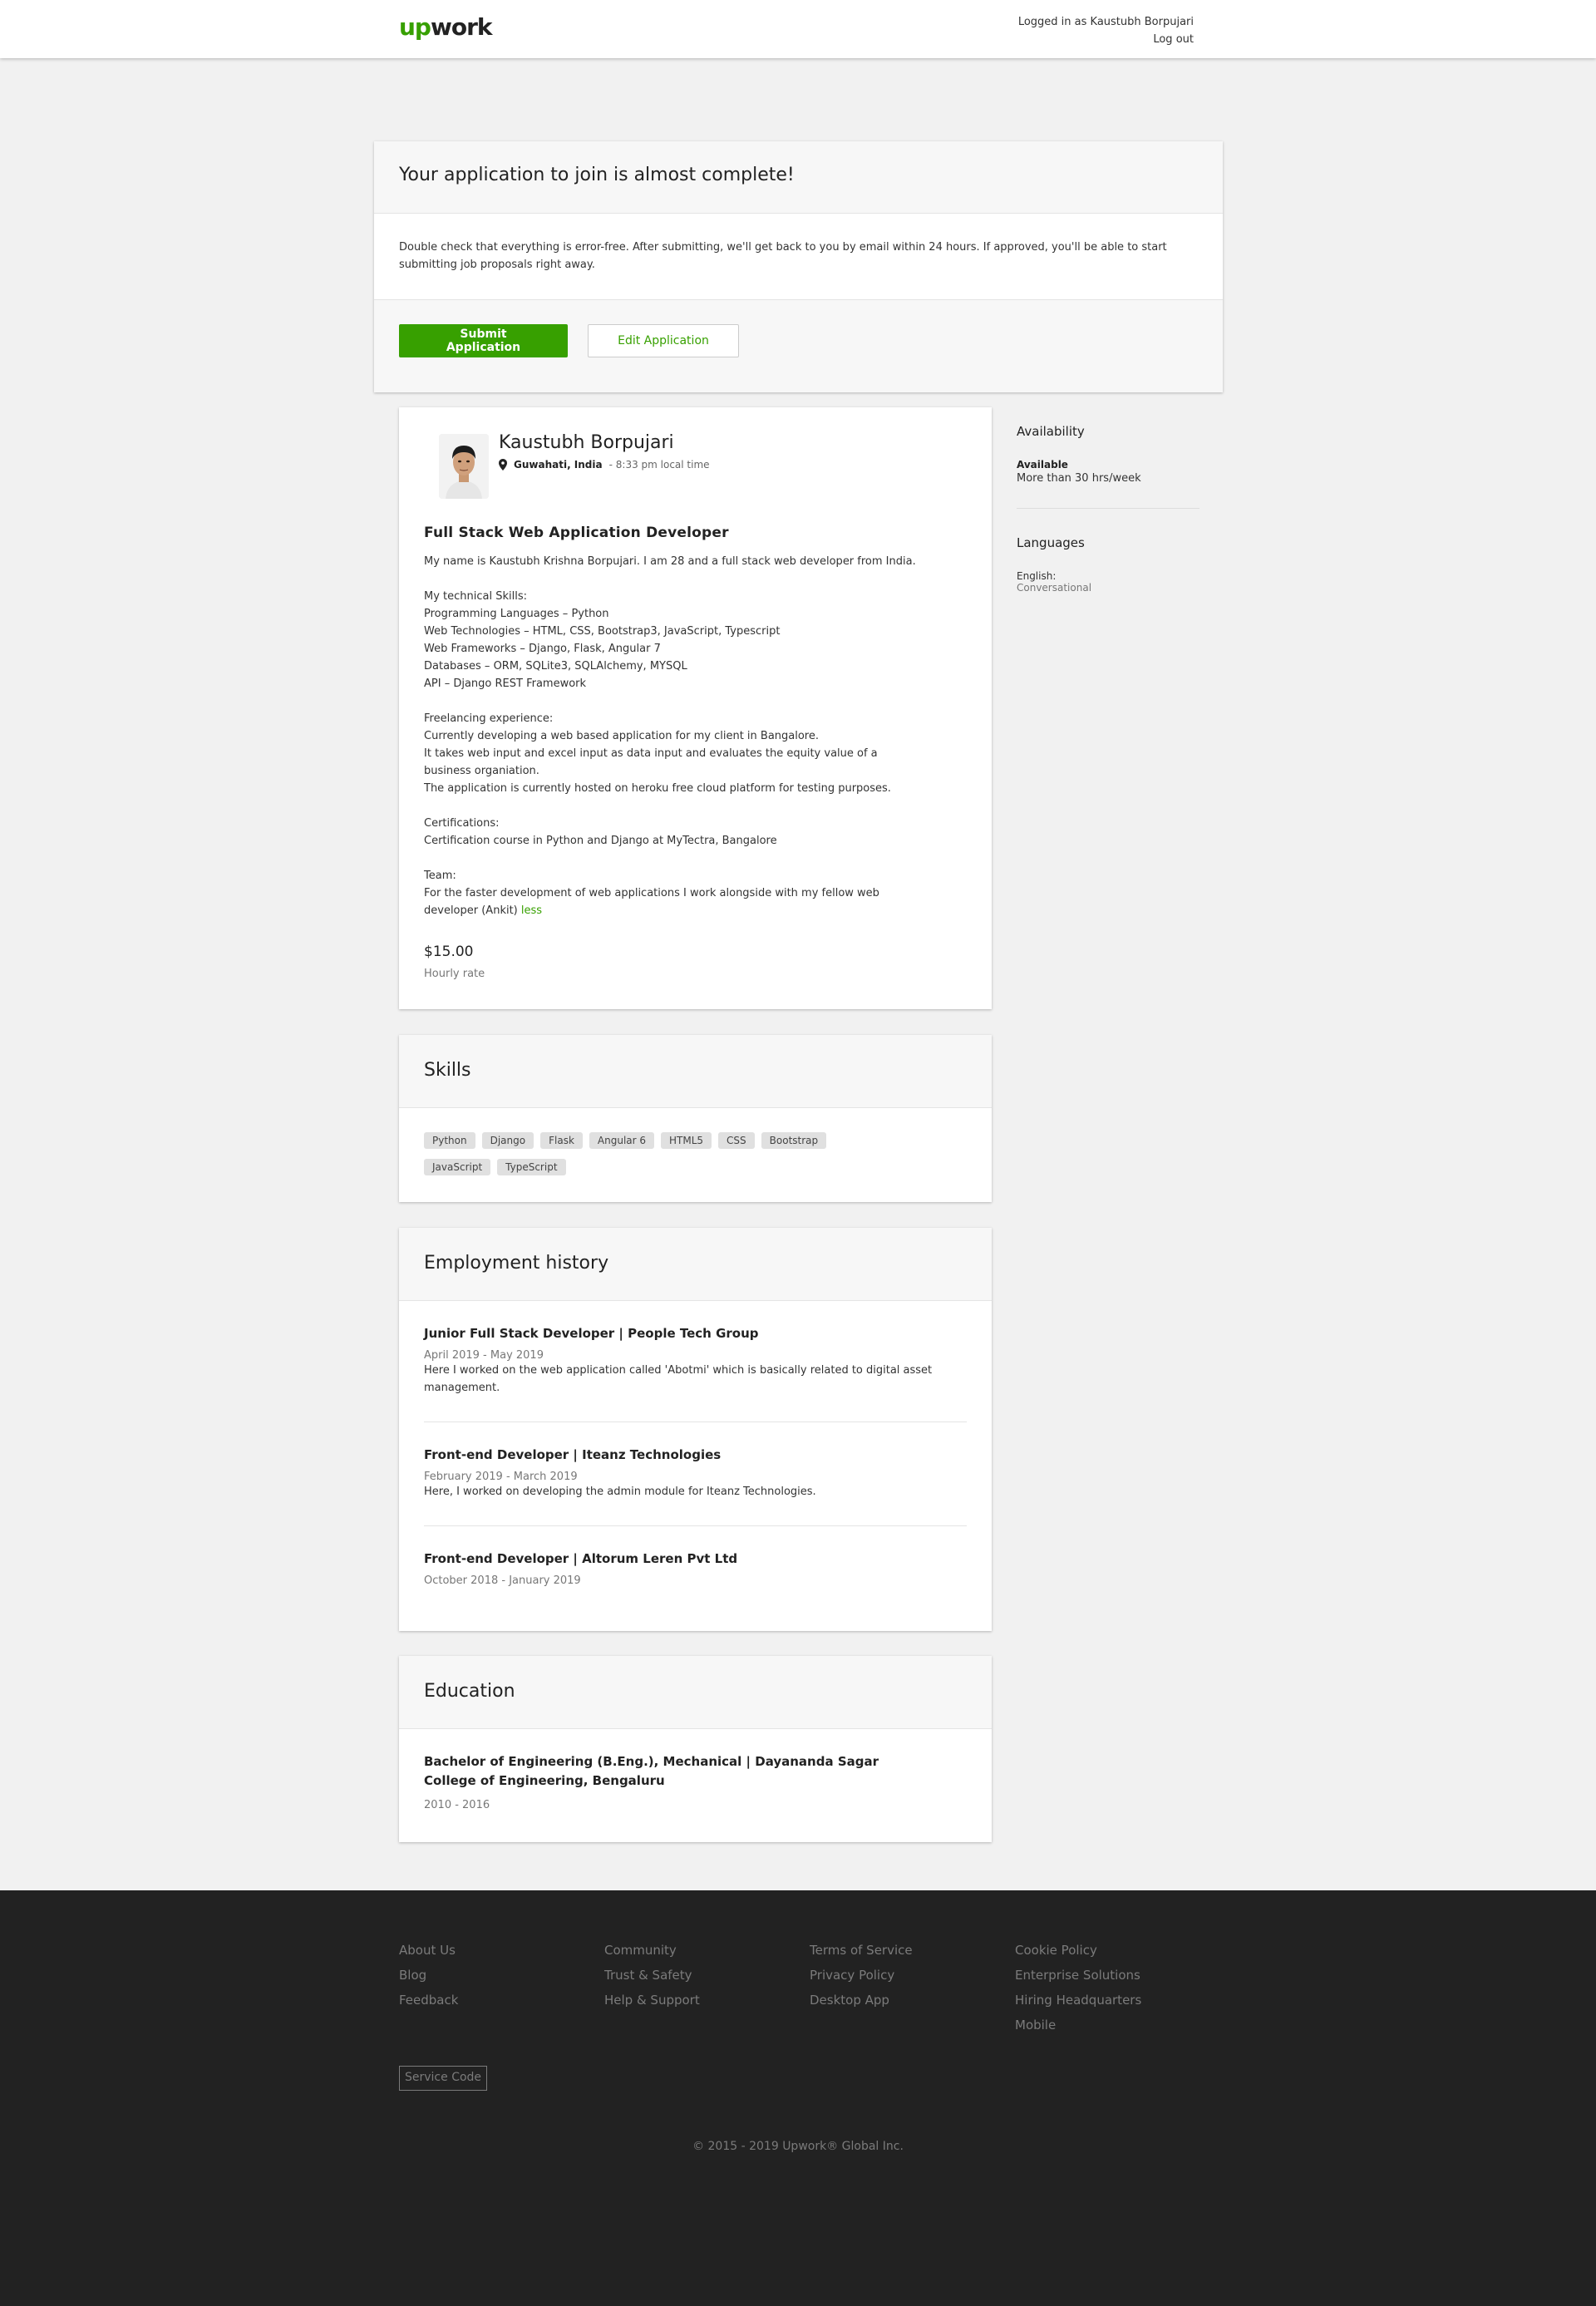 The width and height of the screenshot is (1596, 2306). I want to click on description-line: business organiation., so click(481, 771).